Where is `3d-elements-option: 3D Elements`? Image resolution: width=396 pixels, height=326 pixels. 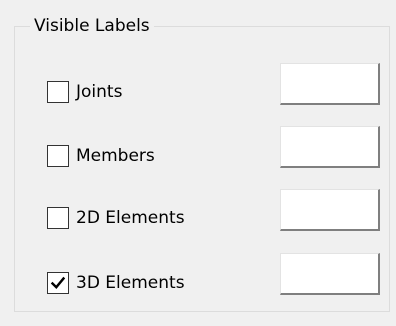 3d-elements-option: 3D Elements is located at coordinates (116, 283).